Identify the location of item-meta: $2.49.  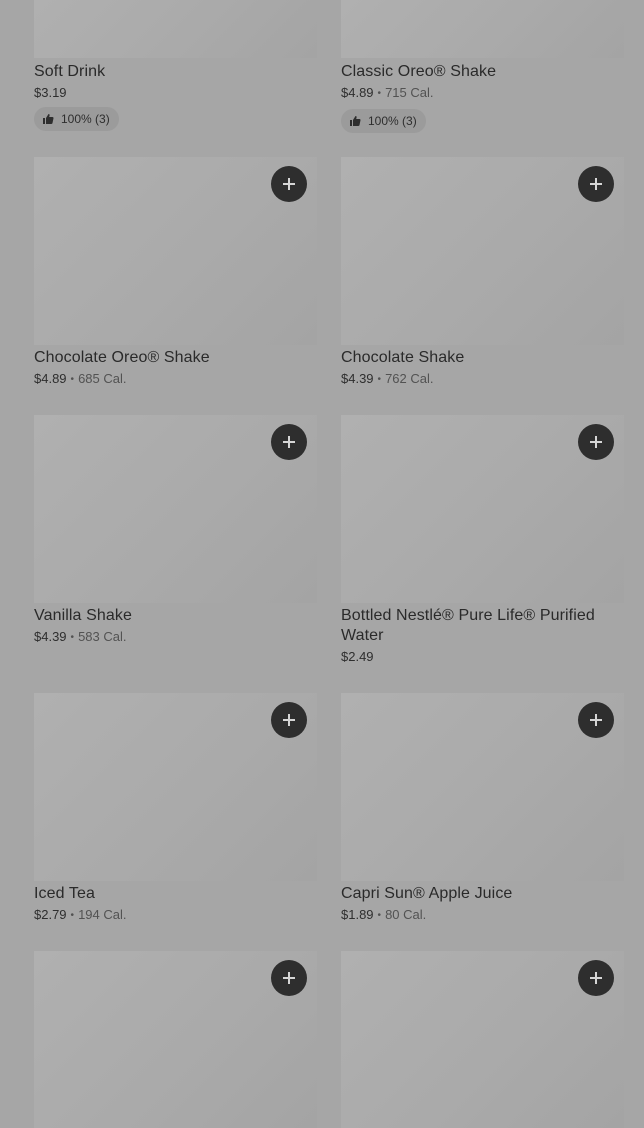
(482, 657).